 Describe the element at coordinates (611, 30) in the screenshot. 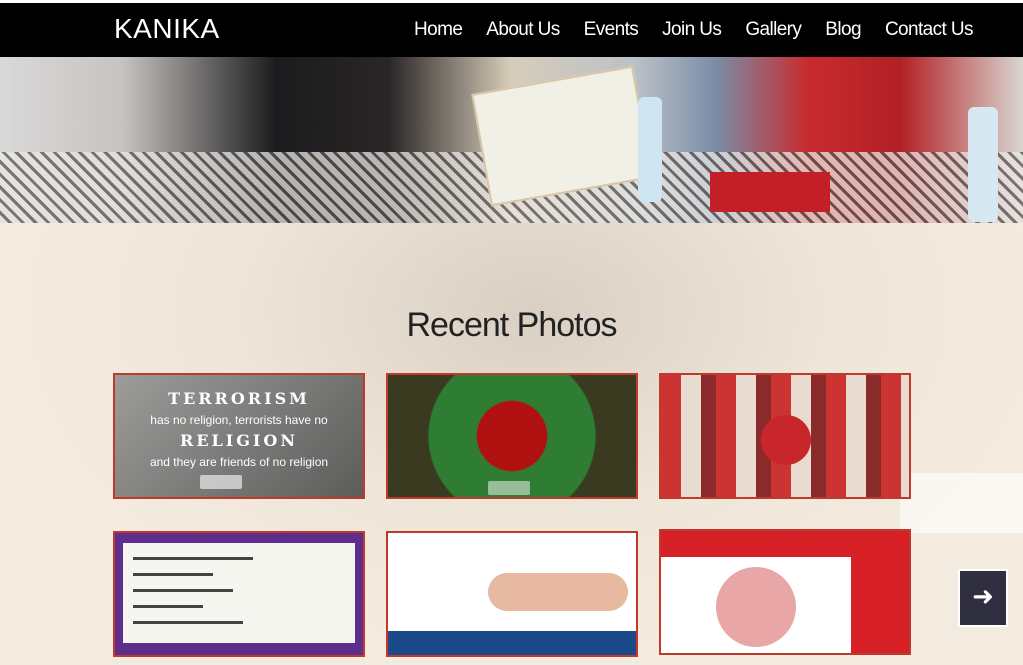

I see `nav-events: Events` at that location.